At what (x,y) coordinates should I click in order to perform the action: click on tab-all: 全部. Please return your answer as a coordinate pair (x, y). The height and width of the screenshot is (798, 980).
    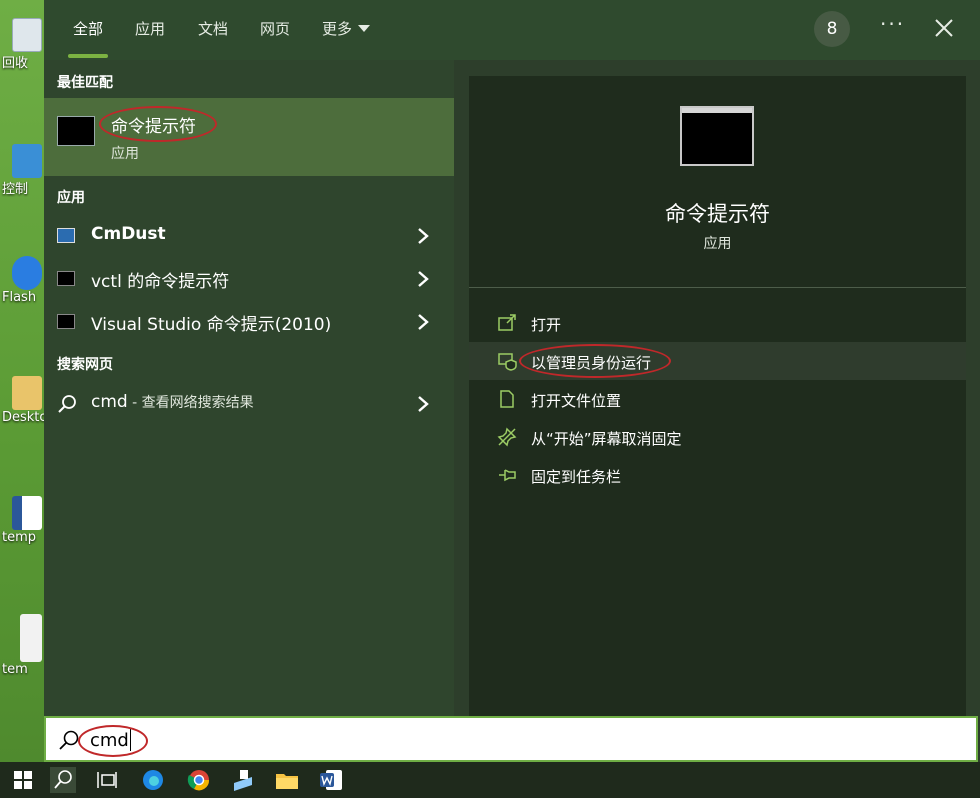
    Looking at the image, I should click on (88, 28).